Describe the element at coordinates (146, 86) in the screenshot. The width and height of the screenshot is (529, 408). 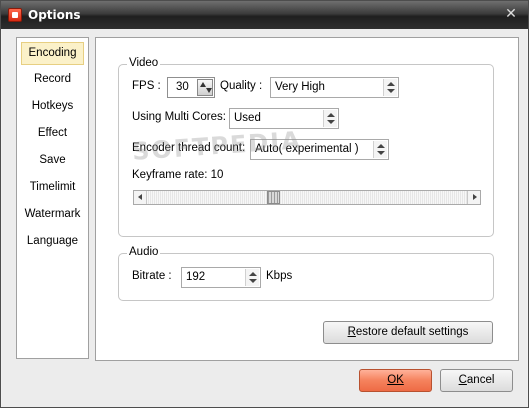
I see `fps-label: FPS :` at that location.